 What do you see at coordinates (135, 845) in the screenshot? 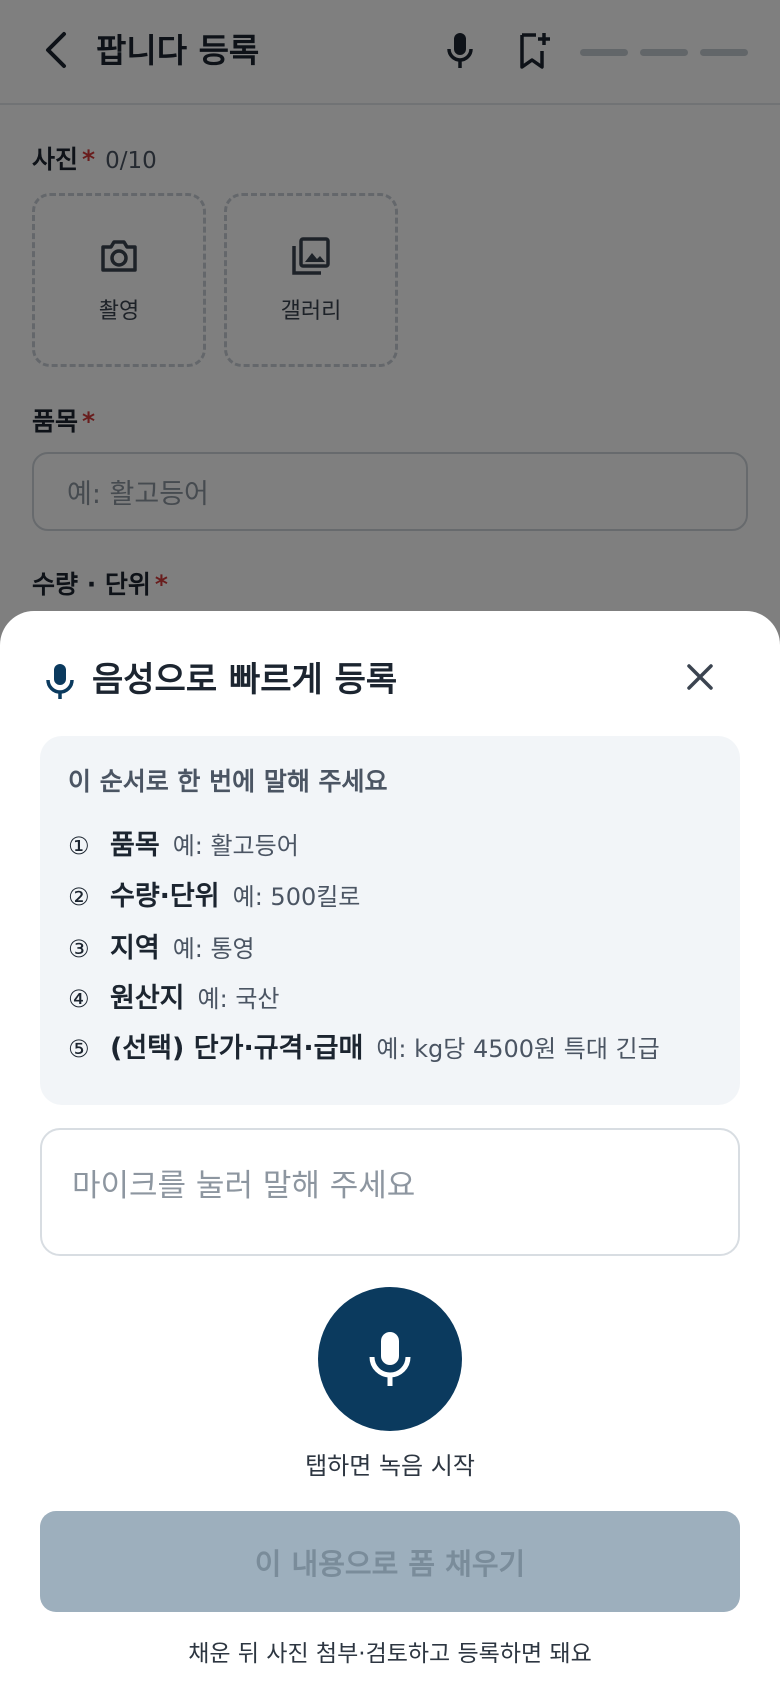
I see `step-label: 품목` at bounding box center [135, 845].